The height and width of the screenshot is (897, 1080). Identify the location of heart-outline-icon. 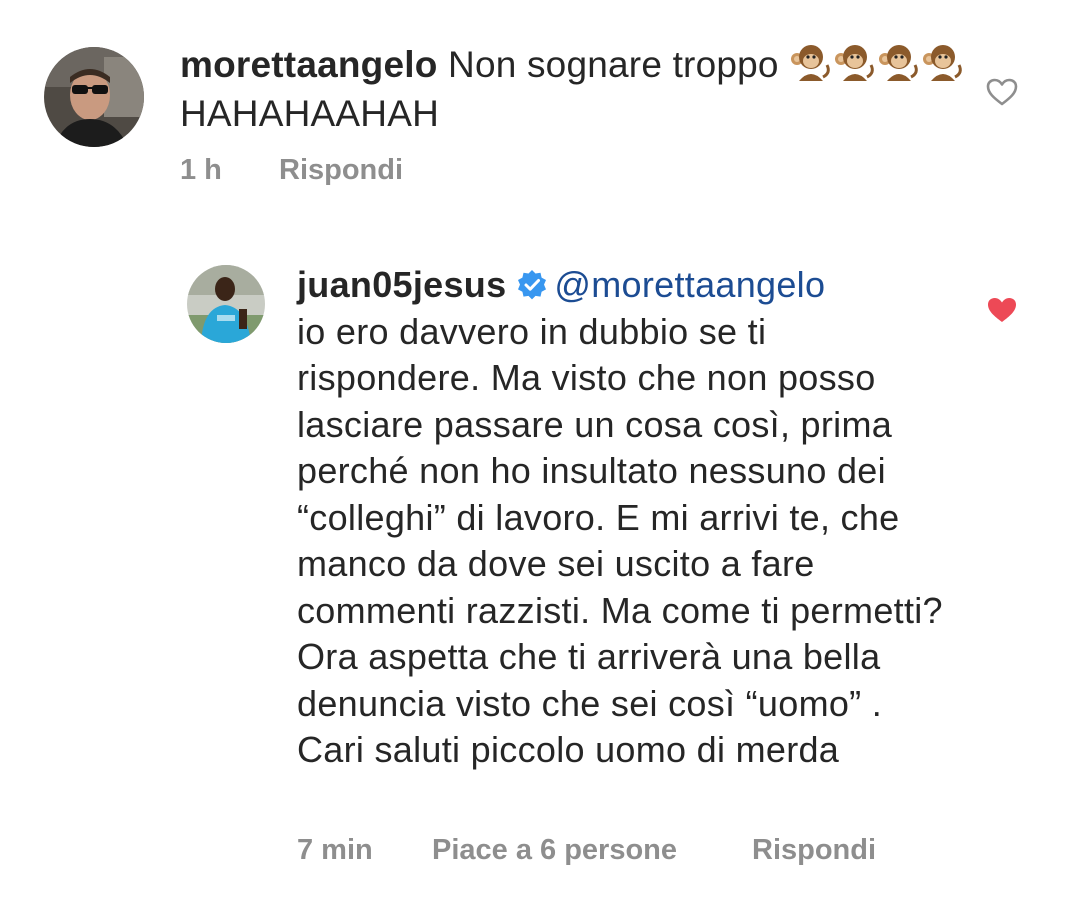
(1002, 92).